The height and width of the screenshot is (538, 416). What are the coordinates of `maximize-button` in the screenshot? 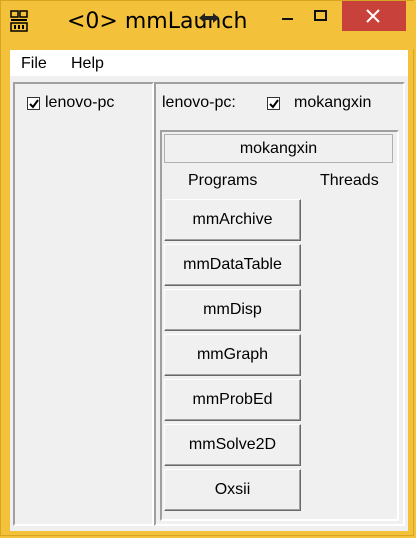 It's located at (321, 16).